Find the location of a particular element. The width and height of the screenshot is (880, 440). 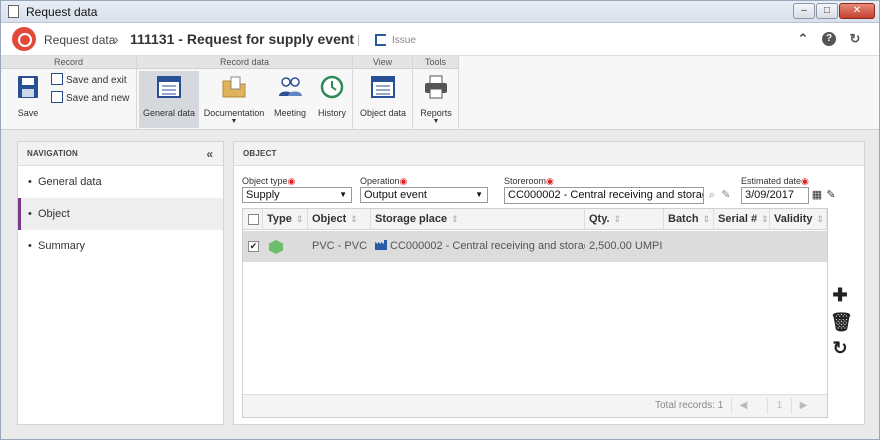

save-and-new-button: Save and new is located at coordinates (90, 98).